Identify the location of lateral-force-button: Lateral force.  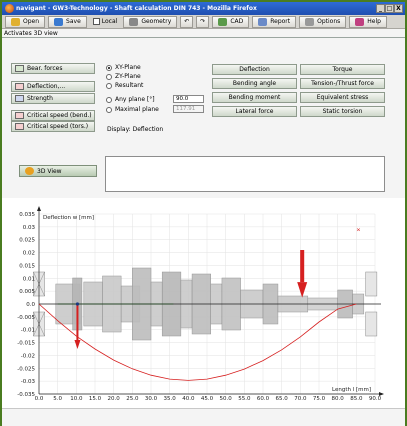
(254, 111).